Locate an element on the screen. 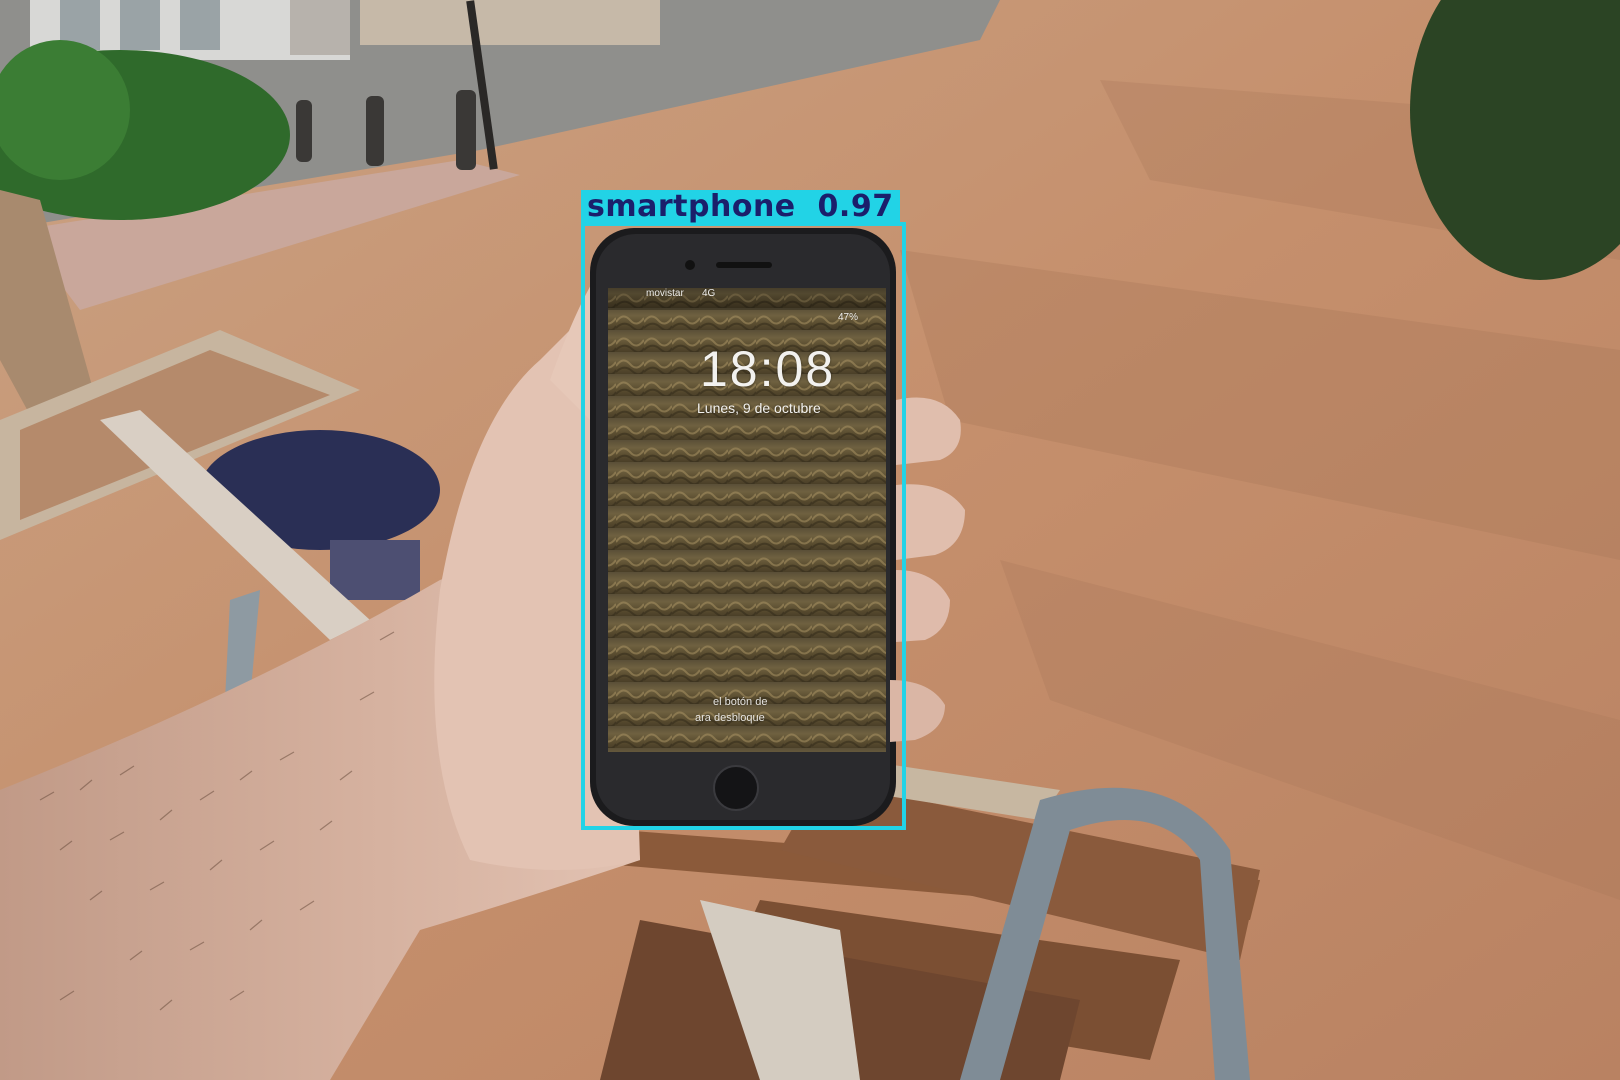 The height and width of the screenshot is (1080, 1620). detection-bounding-box is located at coordinates (743, 526).